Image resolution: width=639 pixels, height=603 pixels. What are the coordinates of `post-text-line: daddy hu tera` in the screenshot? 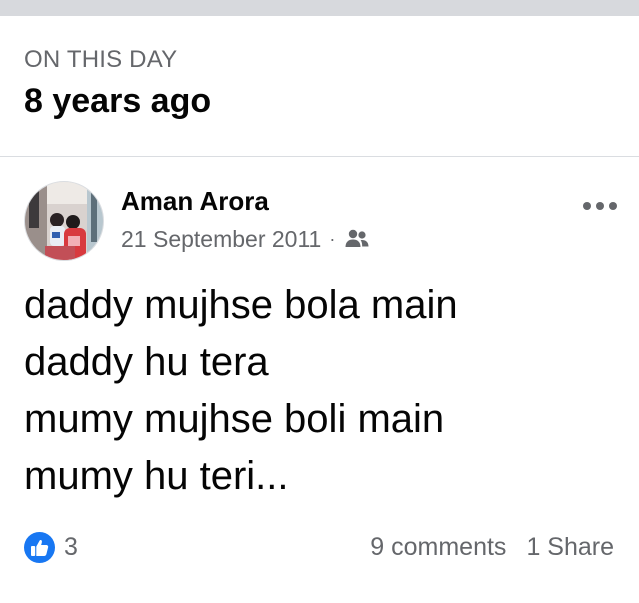 It's located at (146, 362).